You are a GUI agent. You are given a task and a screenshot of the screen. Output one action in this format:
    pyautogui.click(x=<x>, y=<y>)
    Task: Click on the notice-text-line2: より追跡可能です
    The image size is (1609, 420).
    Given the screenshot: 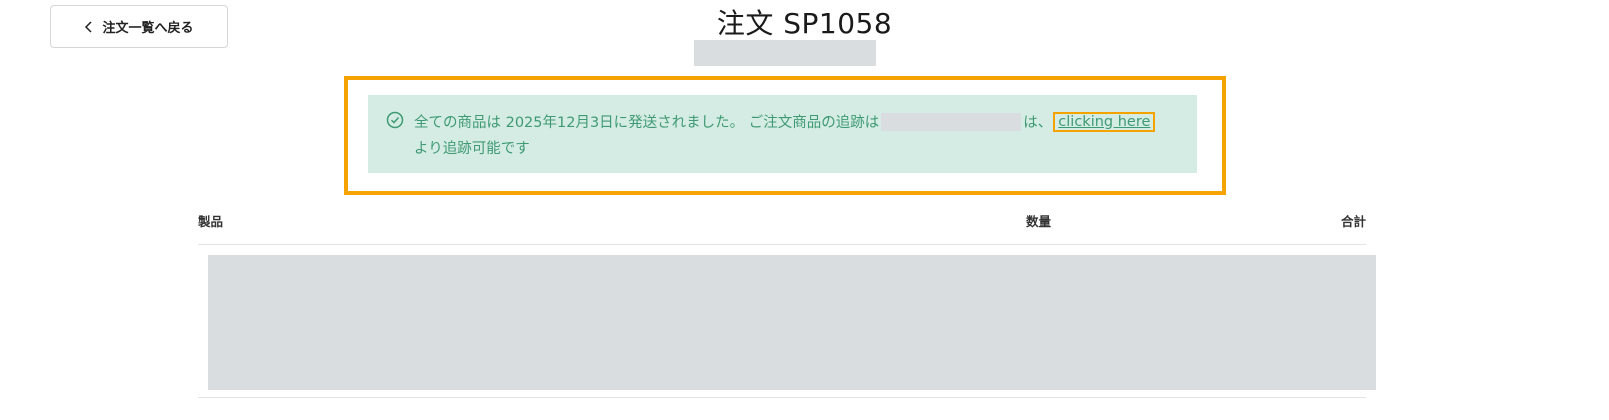 What is the action you would take?
    pyautogui.click(x=472, y=149)
    